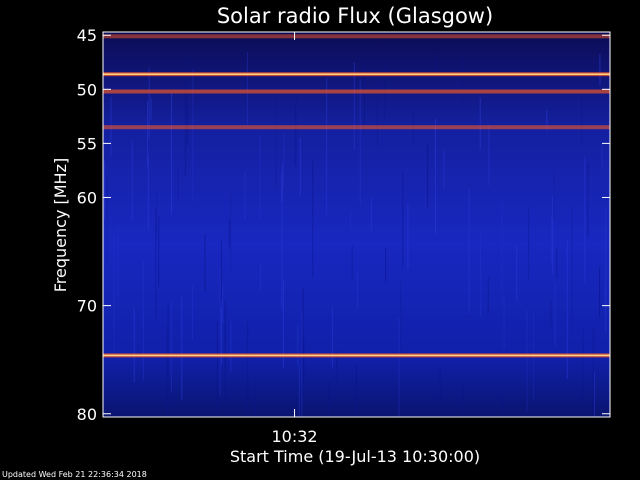 Image resolution: width=640 pixels, height=480 pixels. I want to click on x-tick-label: 10:32, so click(294, 436).